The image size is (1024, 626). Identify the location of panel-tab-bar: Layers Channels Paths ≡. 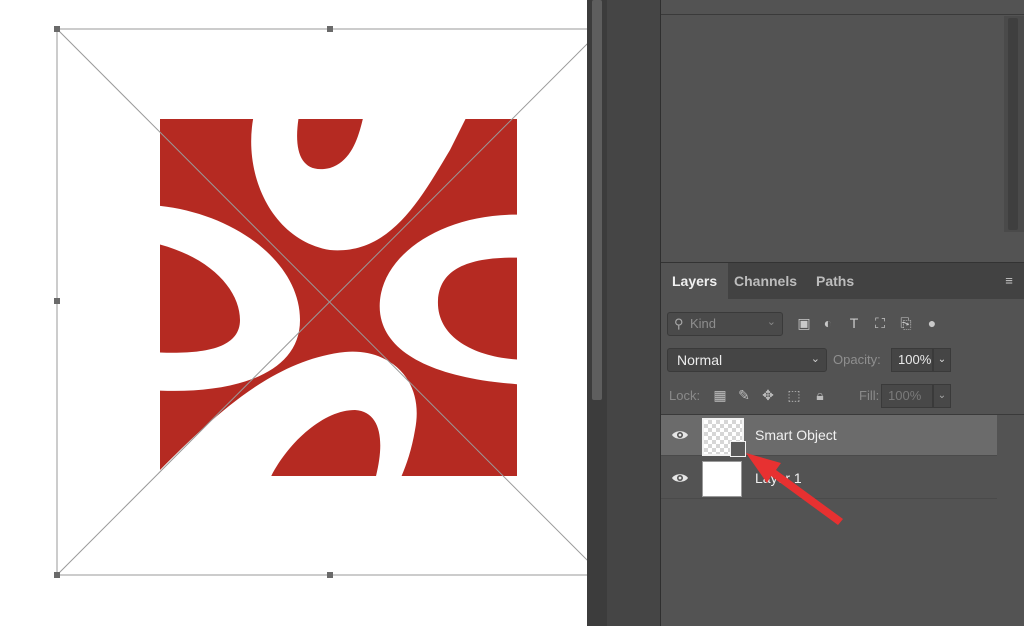
(842, 280).